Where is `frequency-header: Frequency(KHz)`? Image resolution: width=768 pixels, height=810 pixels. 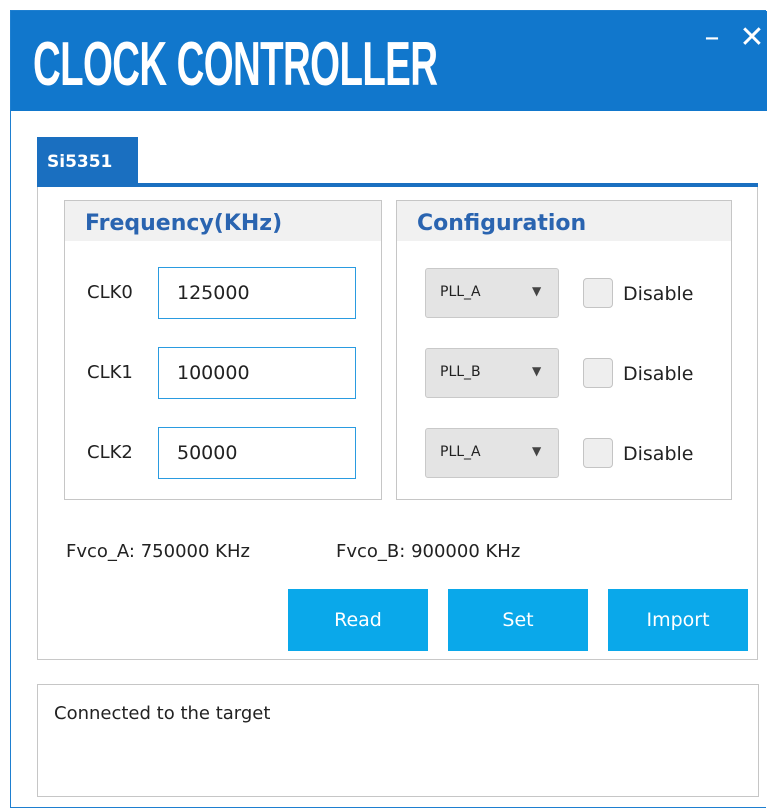 frequency-header: Frequency(KHz) is located at coordinates (223, 221).